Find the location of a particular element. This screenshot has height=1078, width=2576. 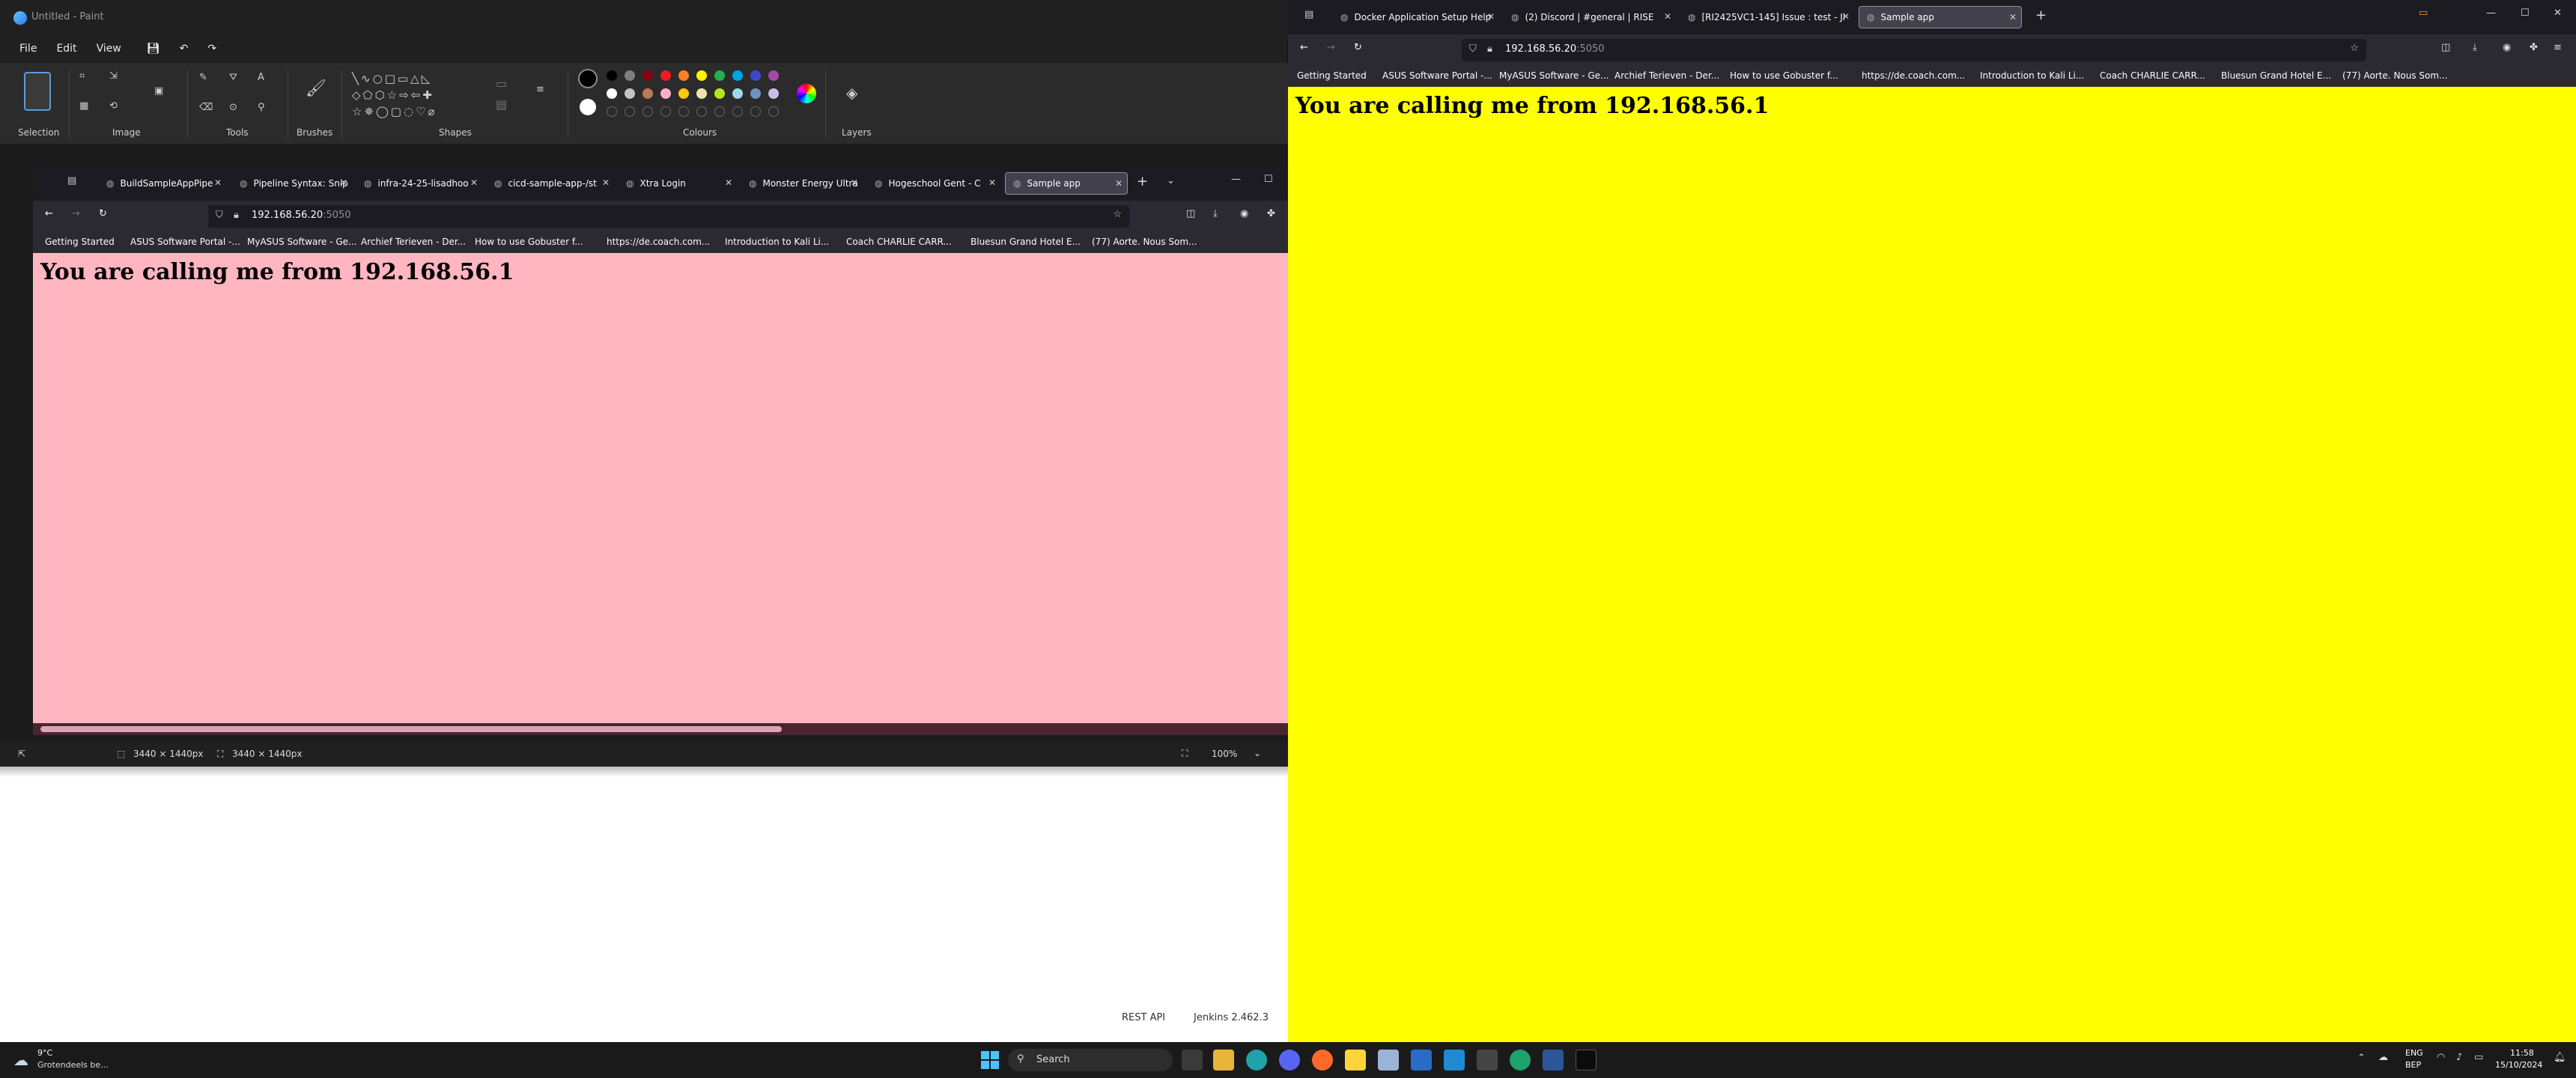

brush-icon: 🖌︎ is located at coordinates (316, 88).